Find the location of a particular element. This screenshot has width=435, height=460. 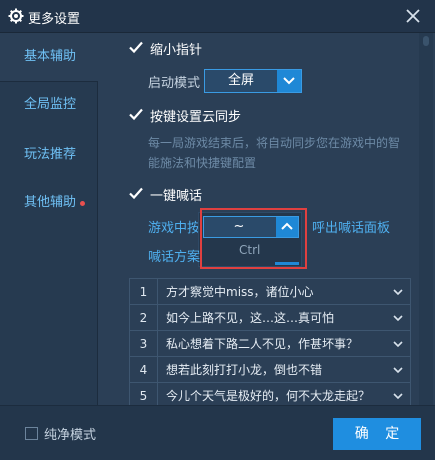

gear-icon is located at coordinates (16, 16).